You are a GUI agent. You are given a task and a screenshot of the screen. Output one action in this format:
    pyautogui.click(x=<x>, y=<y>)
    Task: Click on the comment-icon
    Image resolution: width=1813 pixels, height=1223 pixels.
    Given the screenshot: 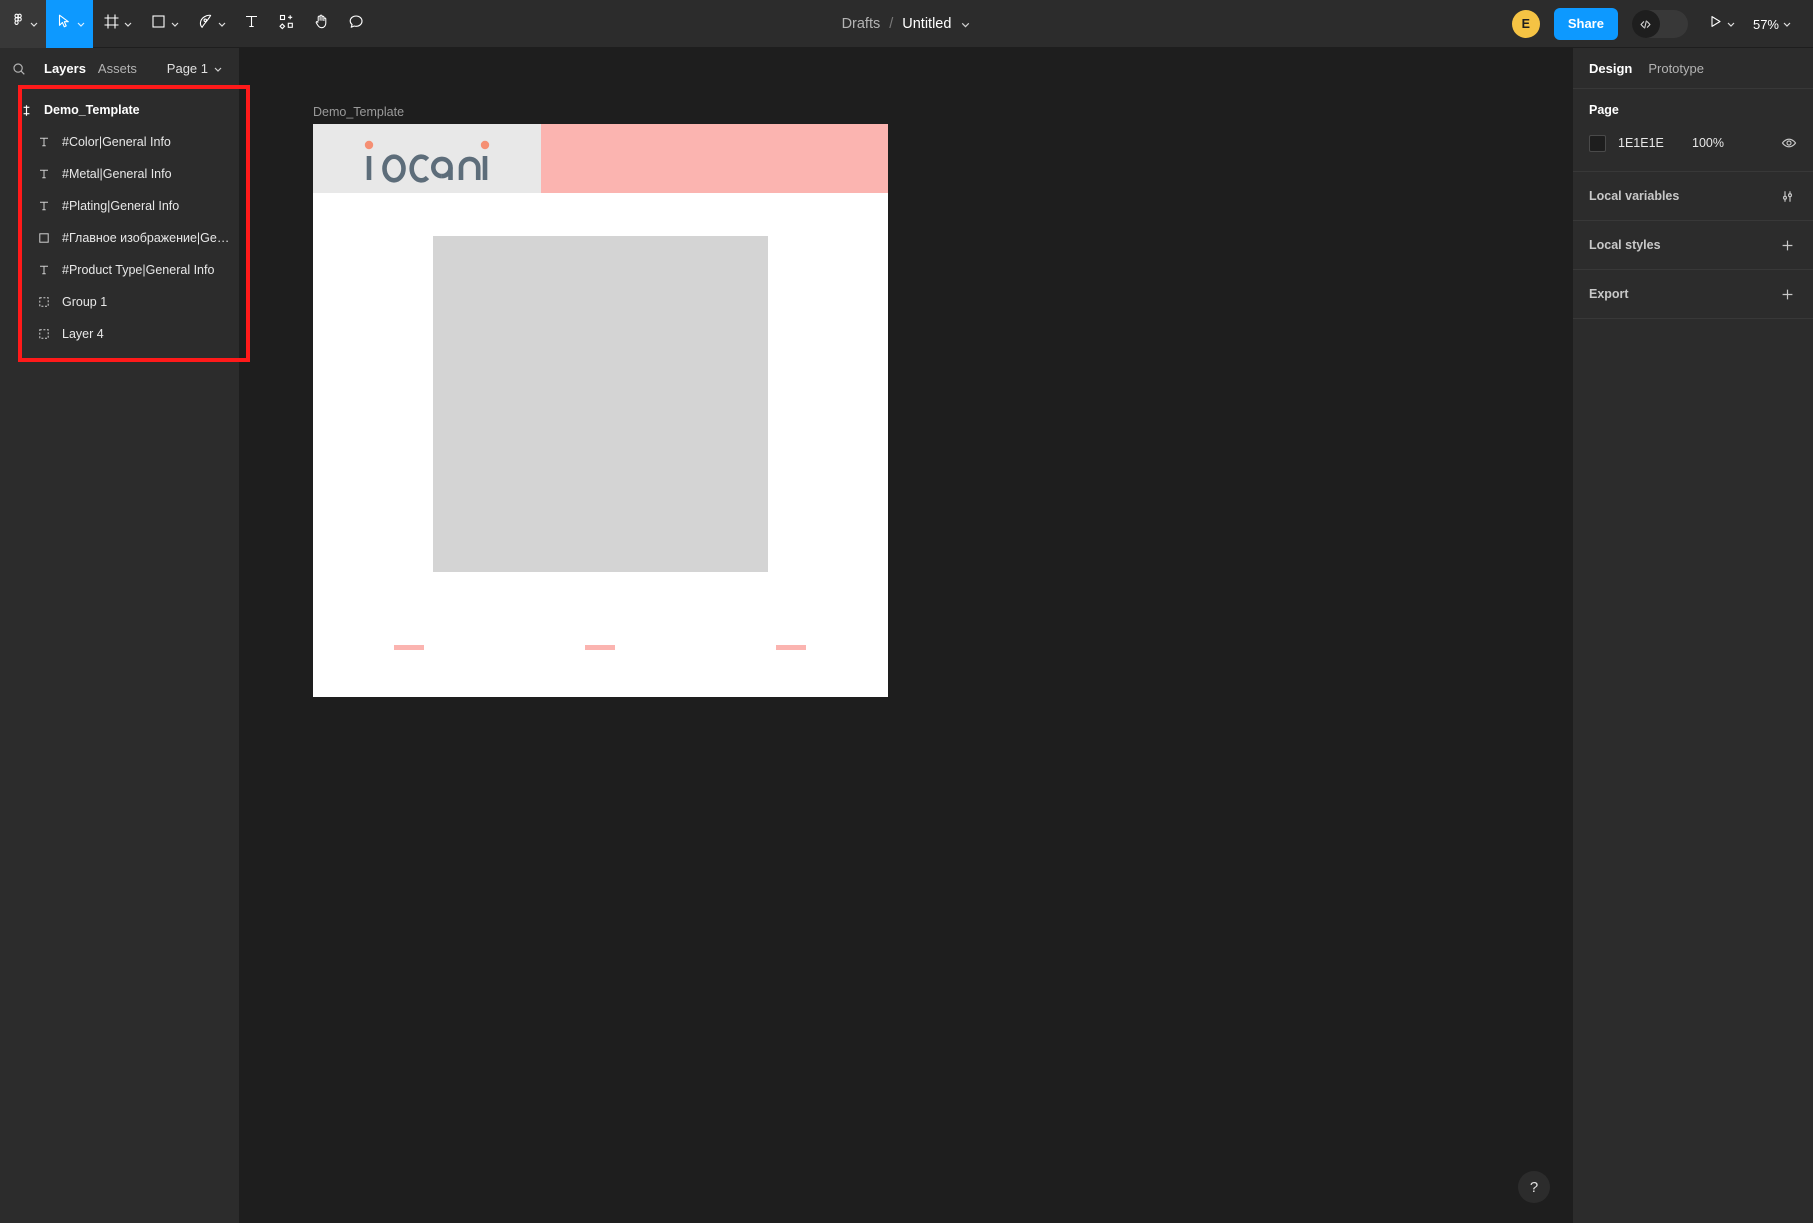 What is the action you would take?
    pyautogui.click(x=356, y=24)
    